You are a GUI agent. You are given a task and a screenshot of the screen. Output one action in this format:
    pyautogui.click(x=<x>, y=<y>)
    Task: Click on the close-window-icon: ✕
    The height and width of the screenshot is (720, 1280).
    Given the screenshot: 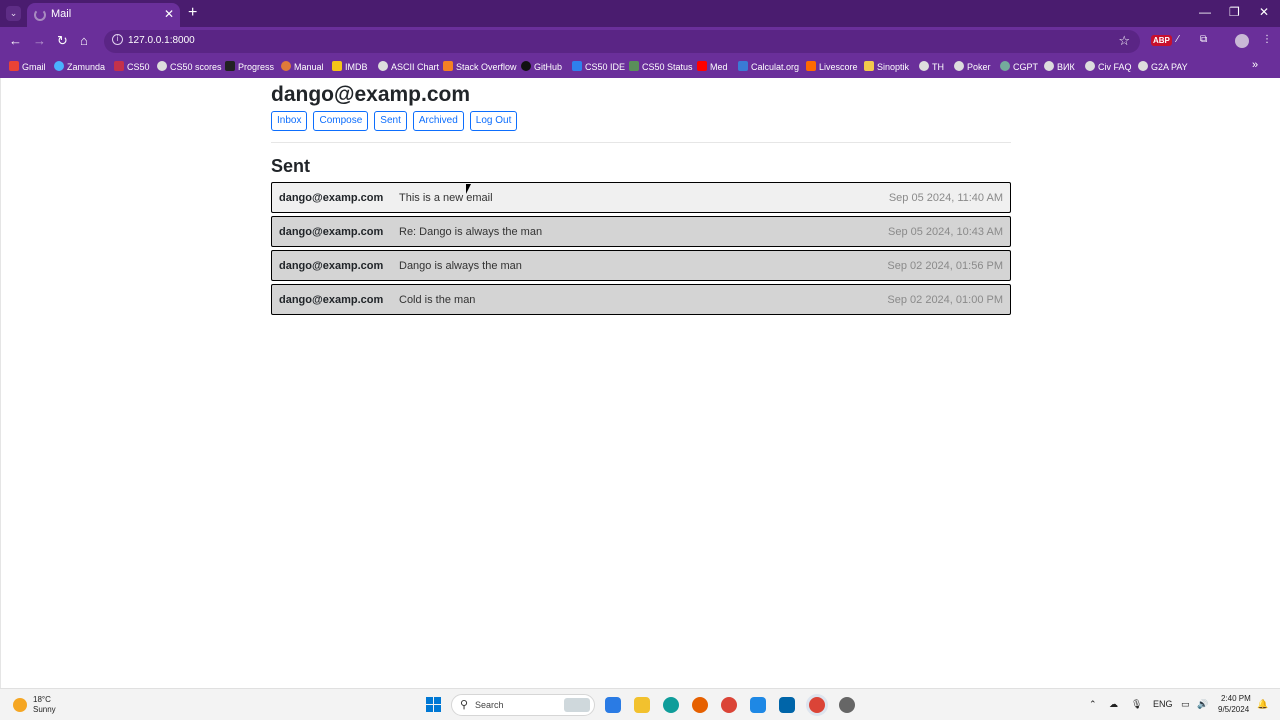 What is the action you would take?
    pyautogui.click(x=1264, y=12)
    